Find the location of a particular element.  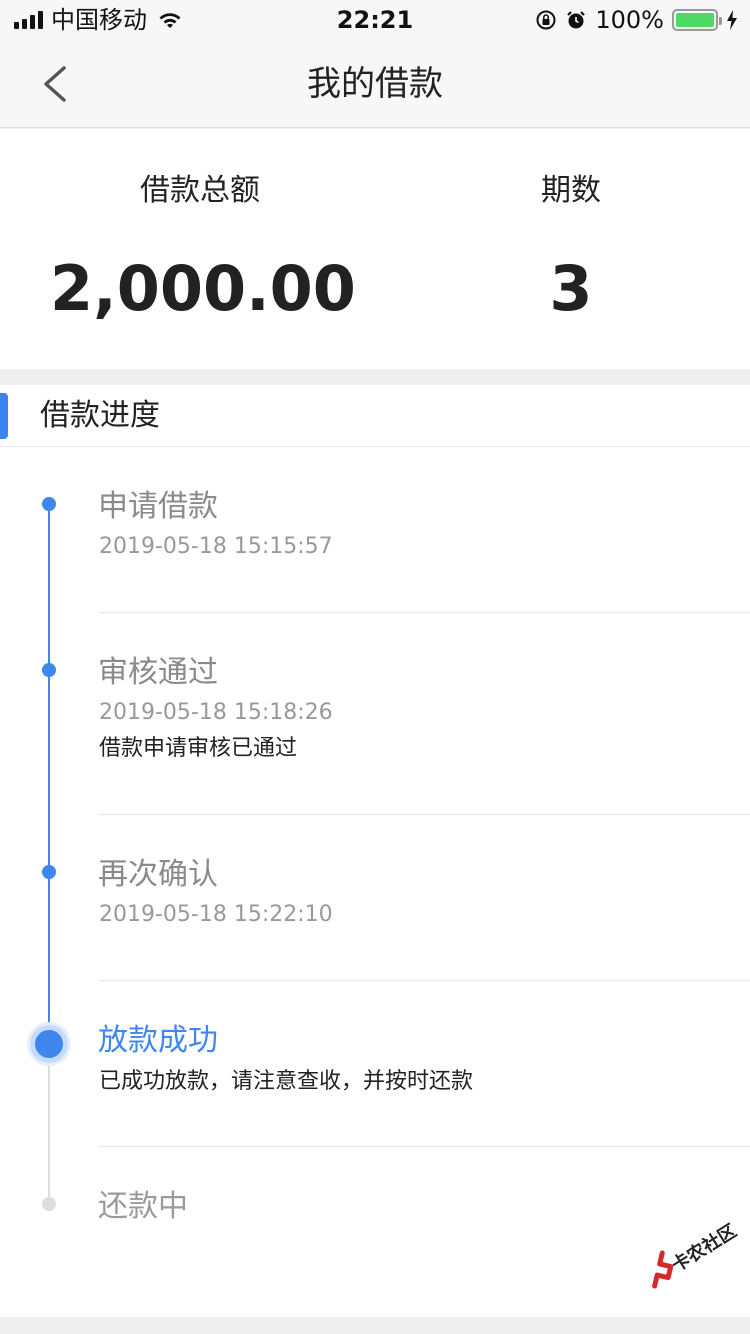

svg-text: 卡农社区 is located at coordinates (704, 1248).